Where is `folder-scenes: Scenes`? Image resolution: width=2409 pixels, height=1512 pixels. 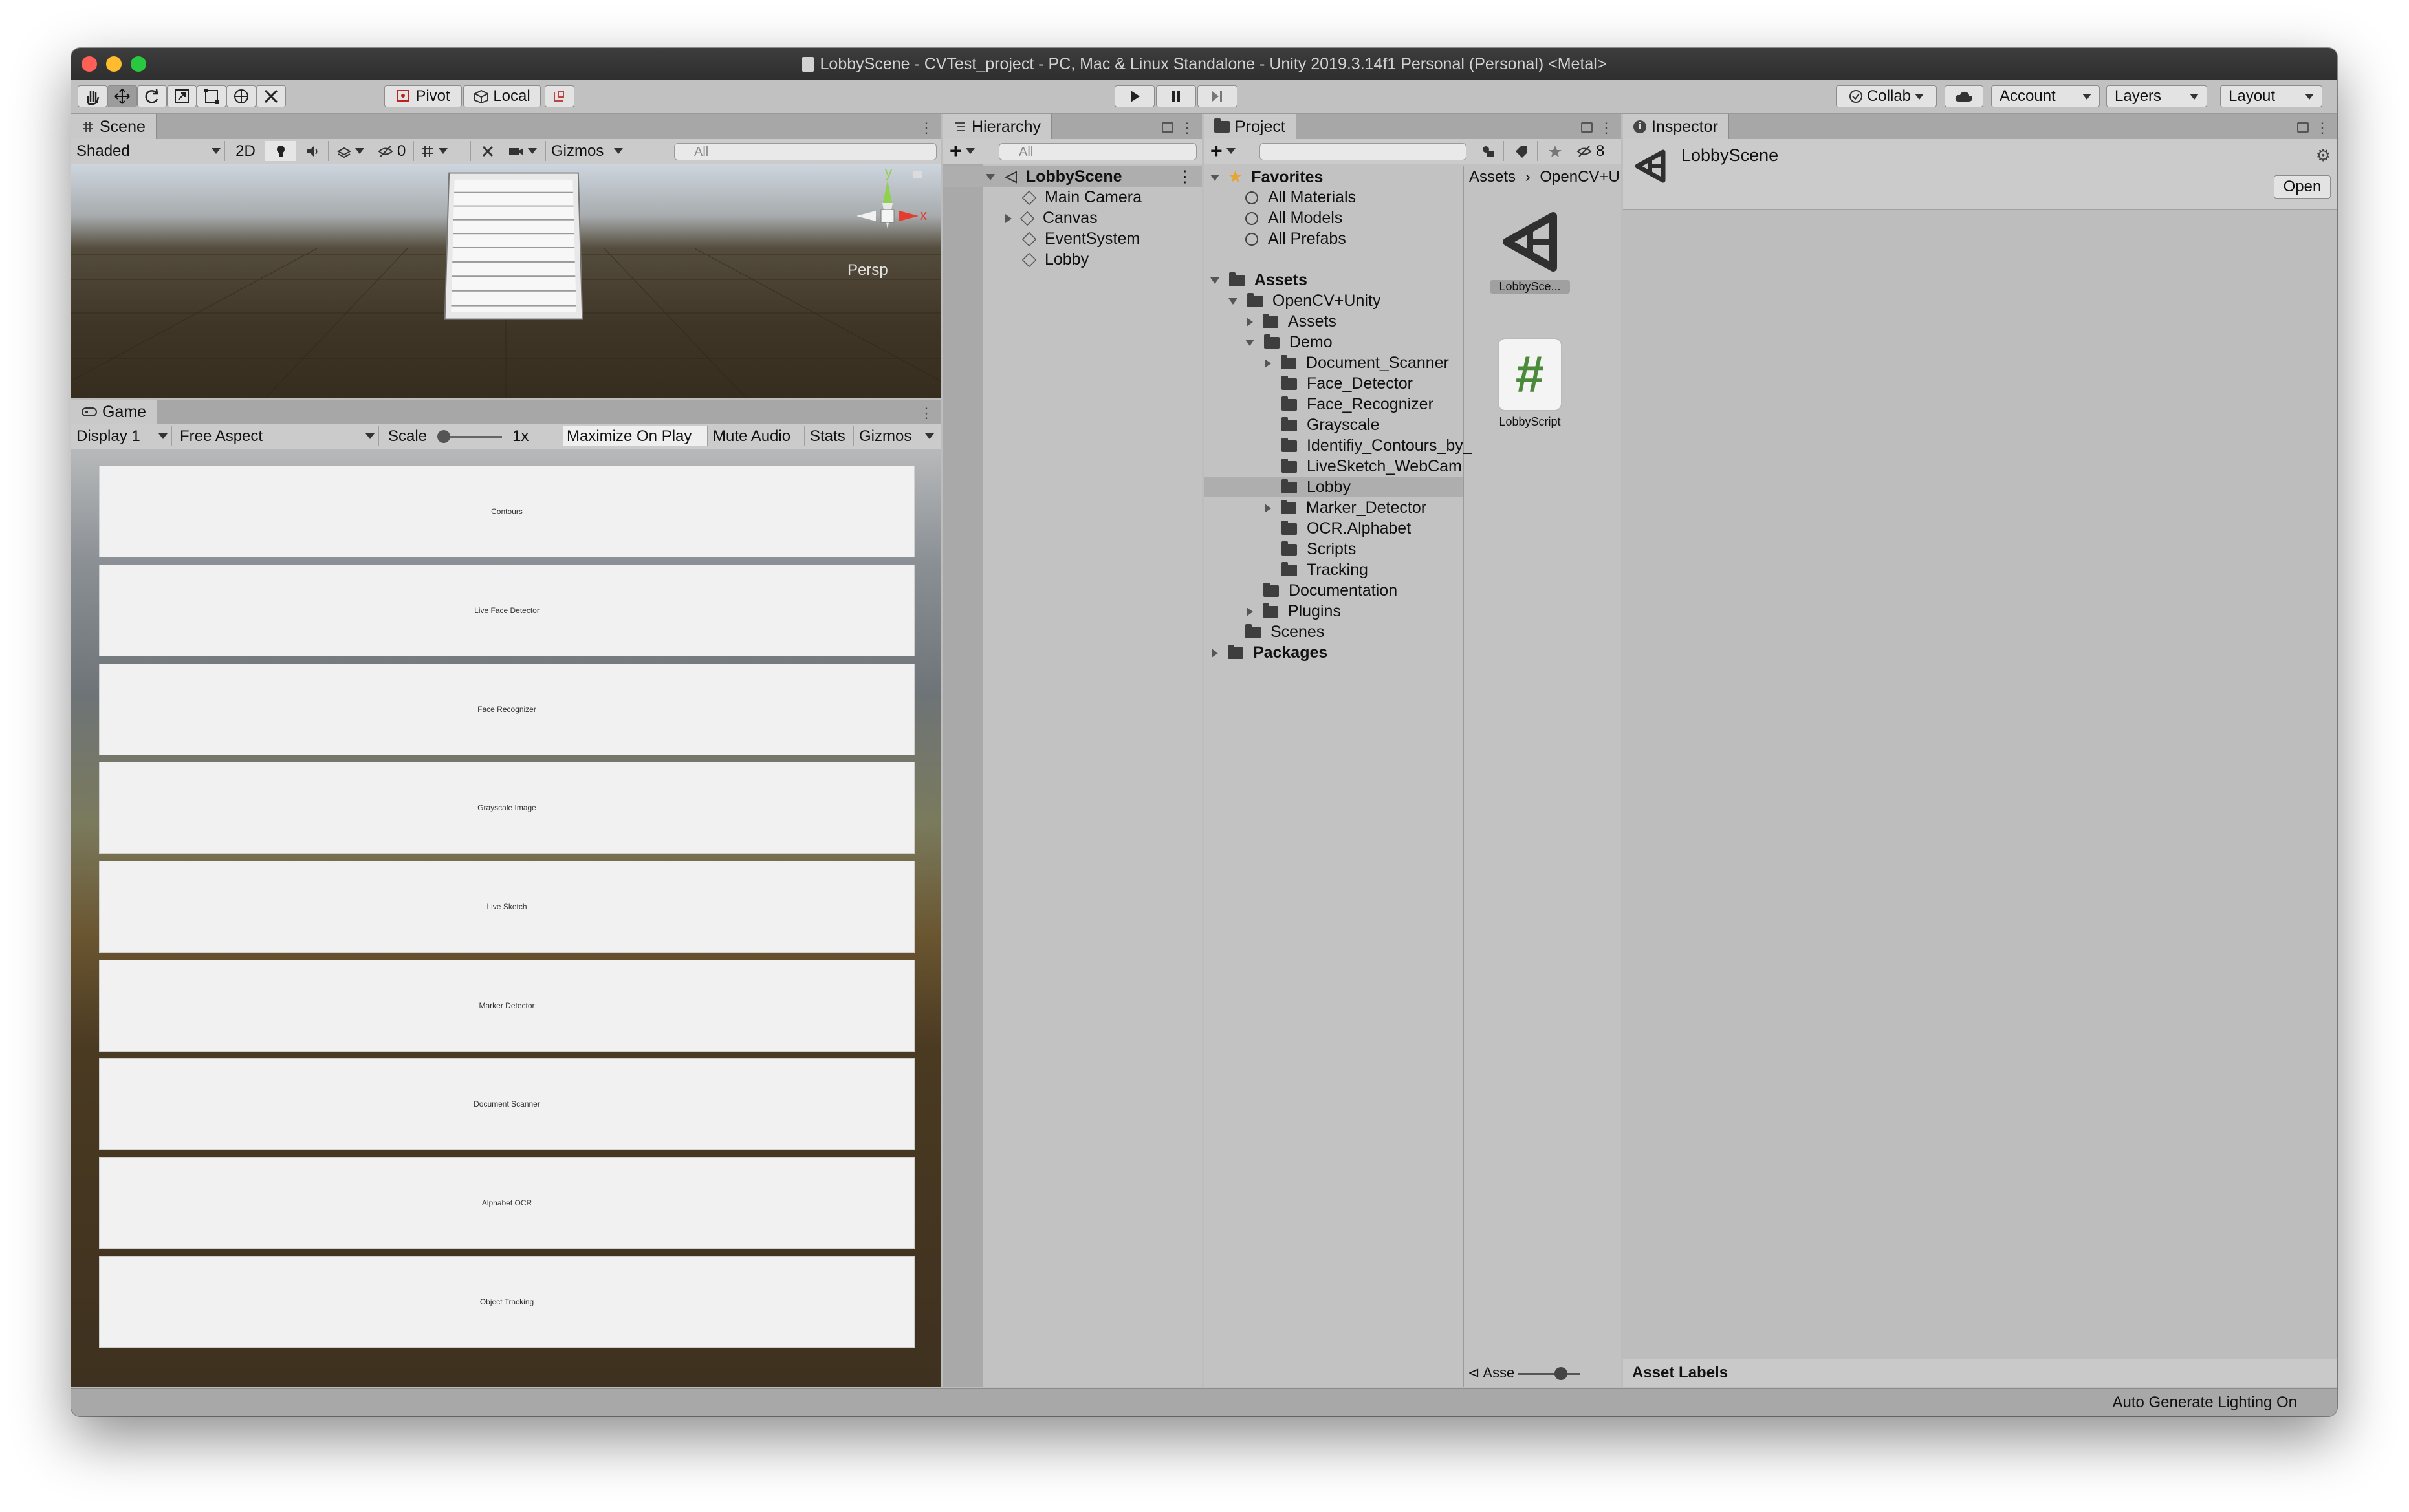
folder-scenes: Scenes is located at coordinates (1333, 631).